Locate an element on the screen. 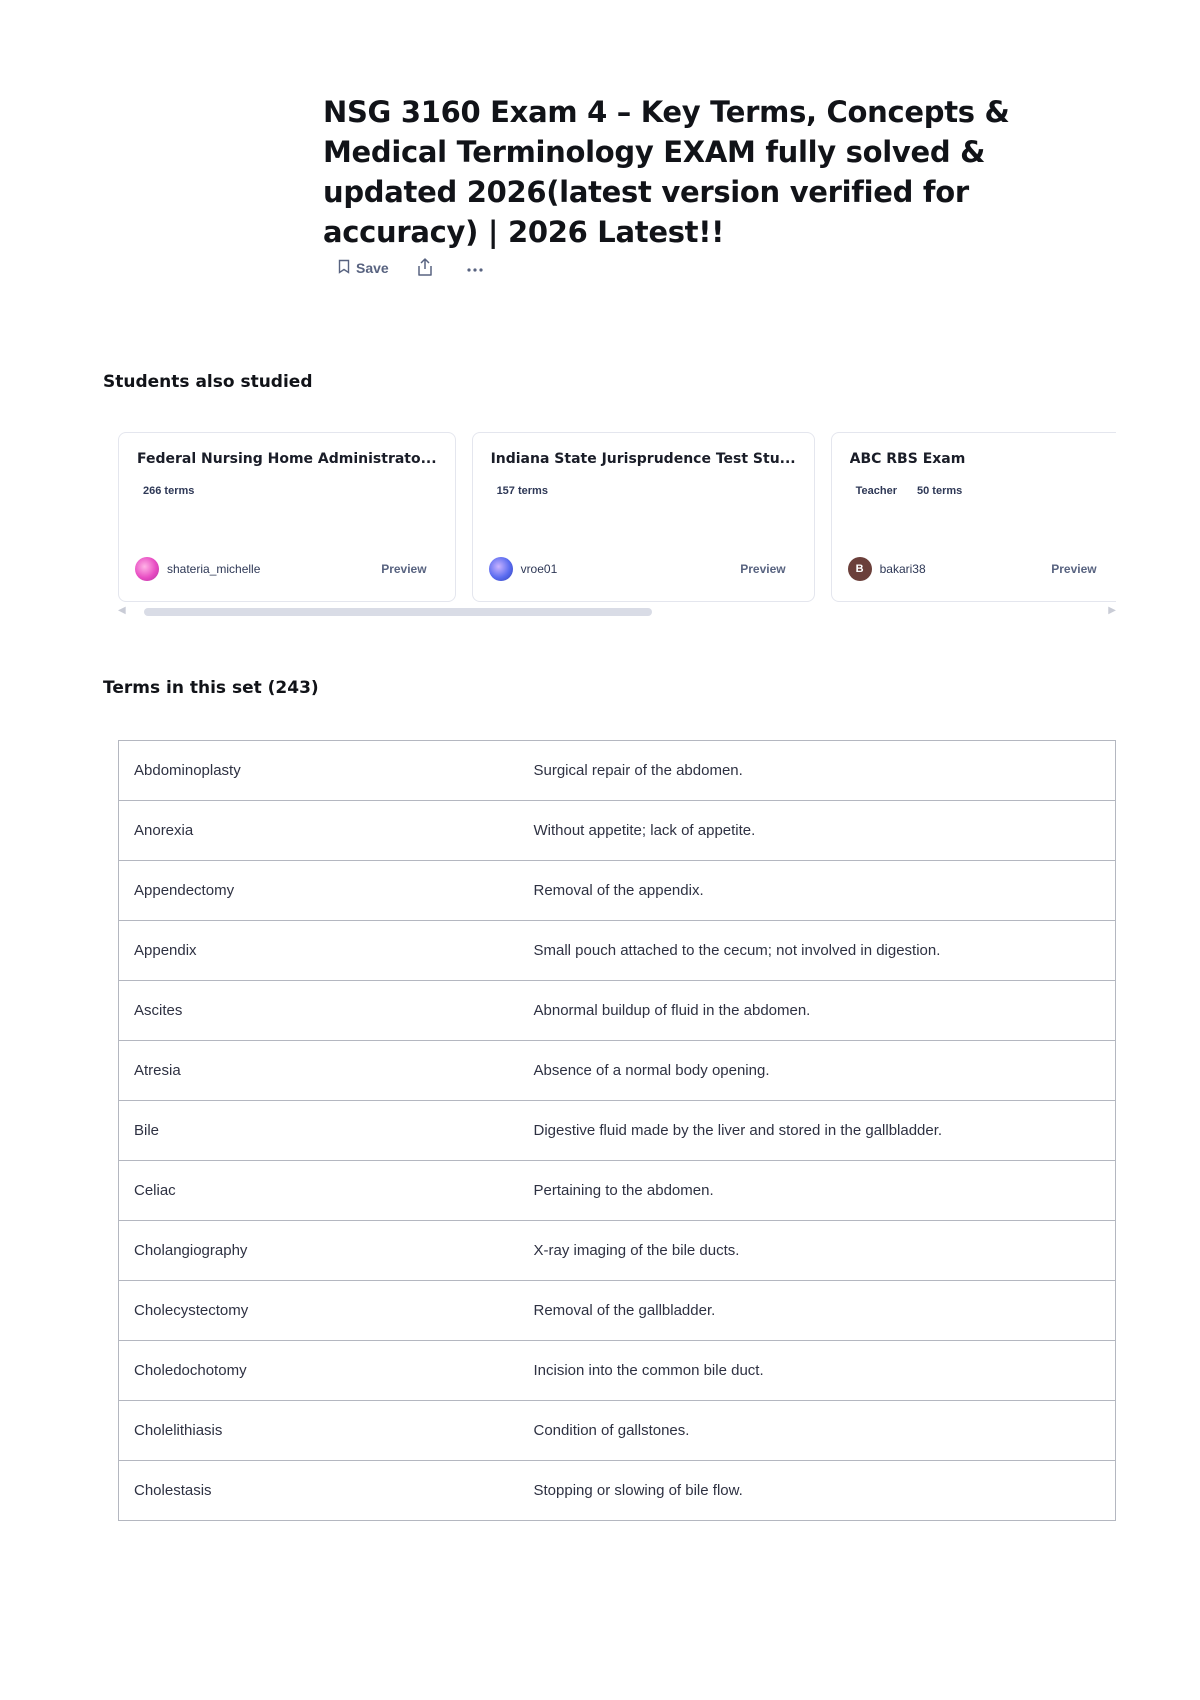  term-row: Atresia Absence of a normal body opening. is located at coordinates (617, 1070).